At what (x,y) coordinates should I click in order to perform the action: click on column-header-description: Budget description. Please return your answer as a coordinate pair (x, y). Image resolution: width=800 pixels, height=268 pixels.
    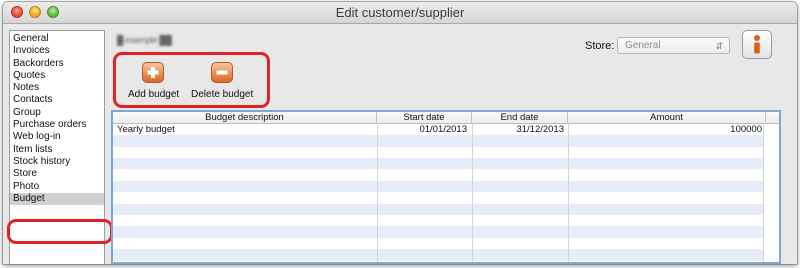
    Looking at the image, I should click on (245, 117).